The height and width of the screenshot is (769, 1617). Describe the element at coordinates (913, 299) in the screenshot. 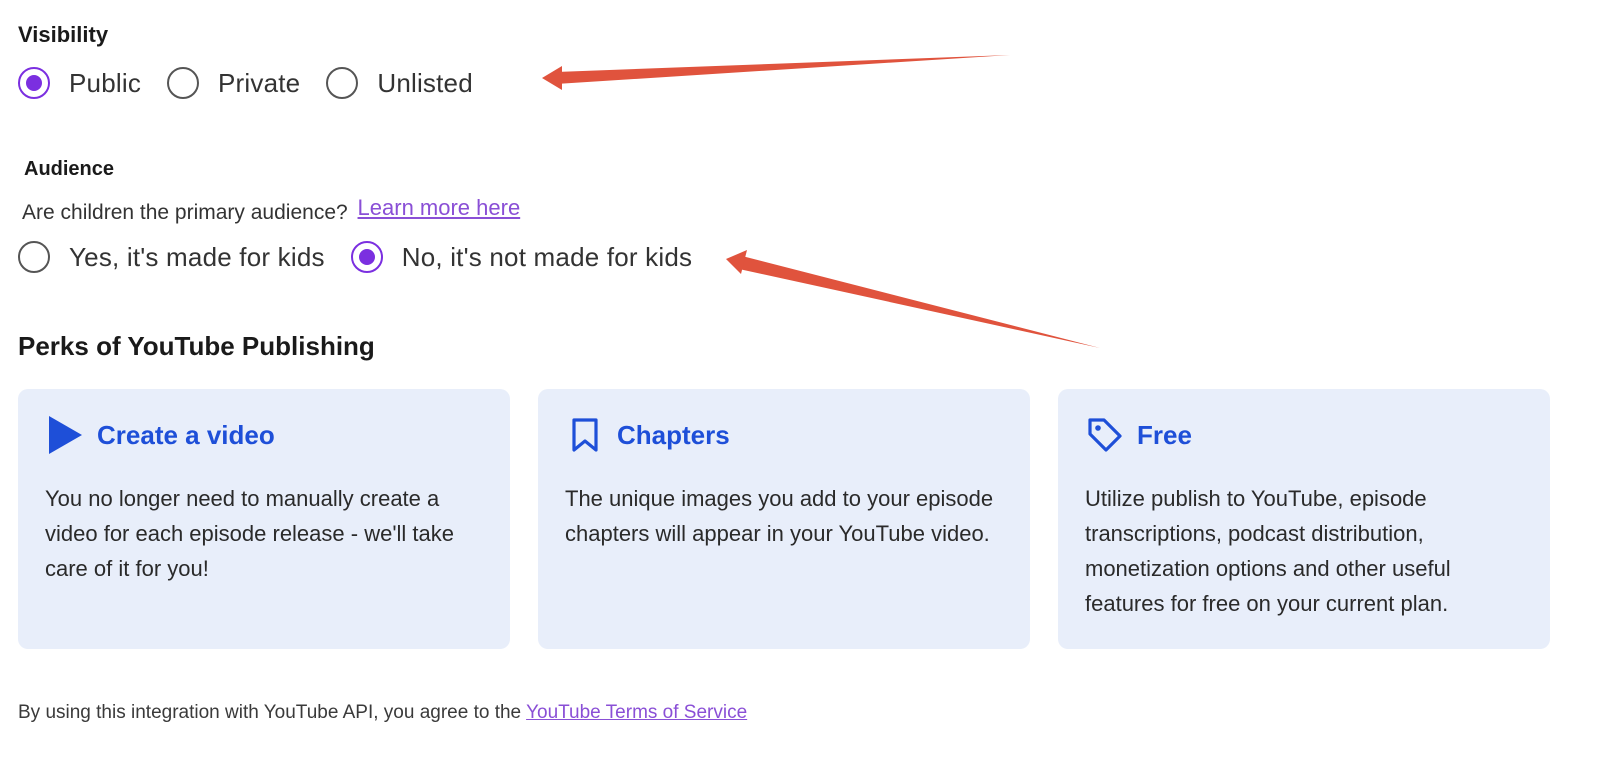

I see `annotation-arrow-audience` at that location.